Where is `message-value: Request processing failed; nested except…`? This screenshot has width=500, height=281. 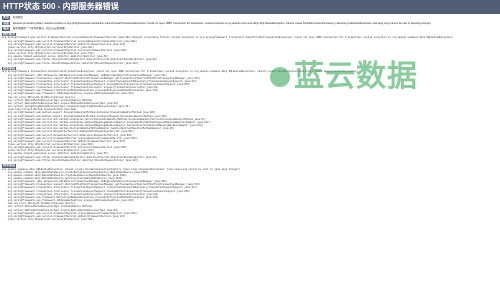 message-value: Request processing failed; nested except… is located at coordinates (221, 23).